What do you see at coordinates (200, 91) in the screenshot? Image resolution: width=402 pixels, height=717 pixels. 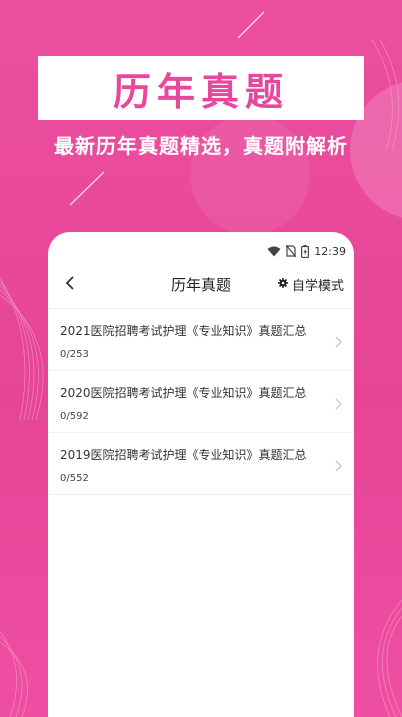 I see `banner-title: 历年真题` at bounding box center [200, 91].